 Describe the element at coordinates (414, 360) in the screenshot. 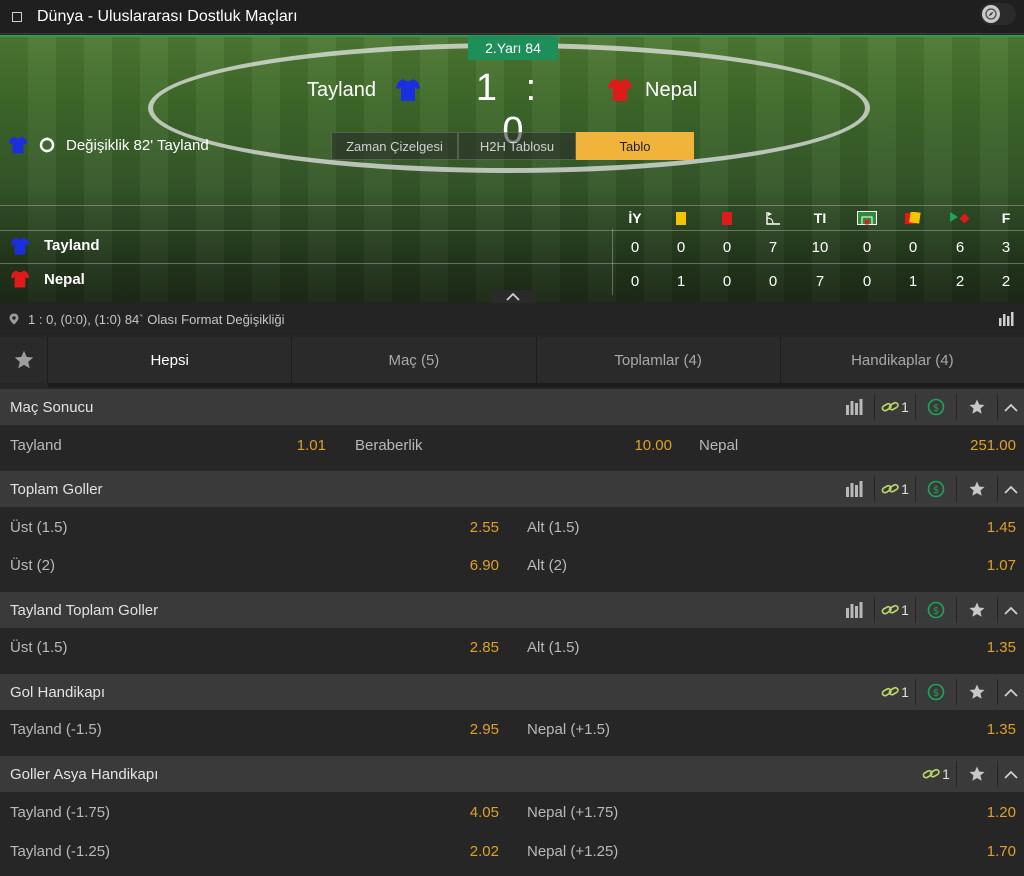

I see `tab-match: Maç (5)` at that location.